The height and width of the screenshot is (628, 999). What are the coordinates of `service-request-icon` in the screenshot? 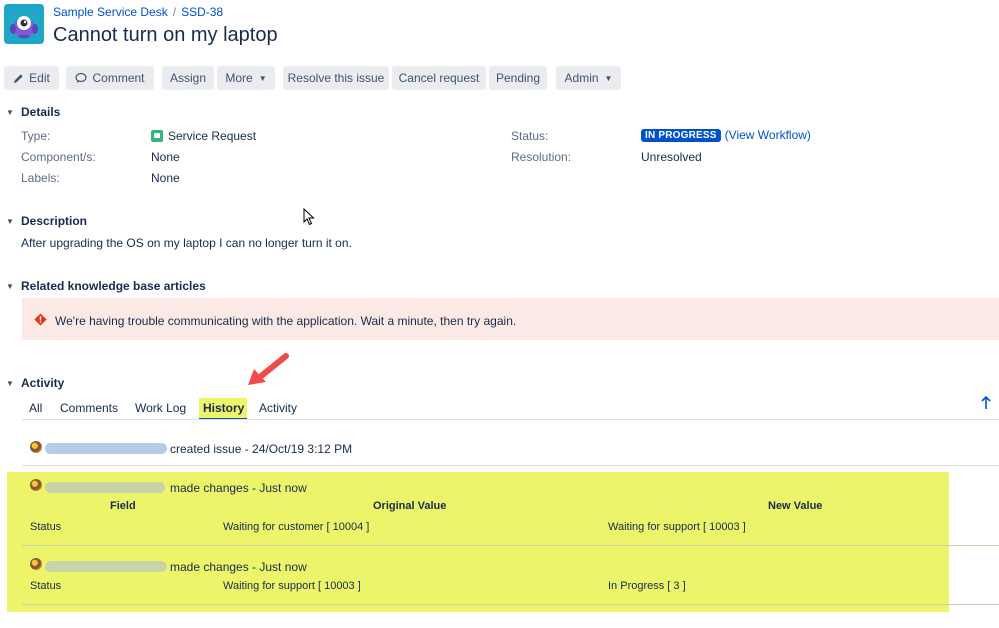 It's located at (157, 136).